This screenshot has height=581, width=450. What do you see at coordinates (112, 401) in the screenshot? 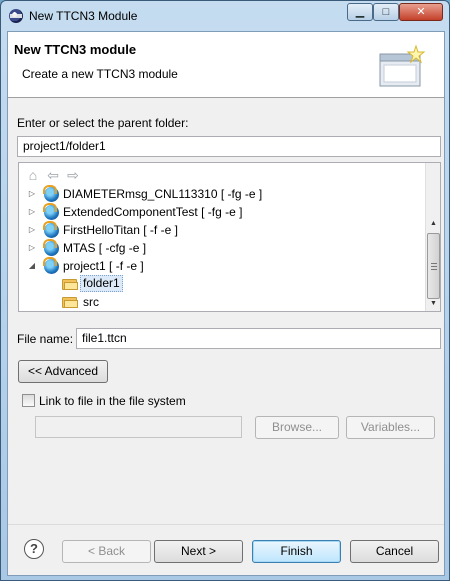
I see `link-to-file-label: Link to file in the file system` at bounding box center [112, 401].